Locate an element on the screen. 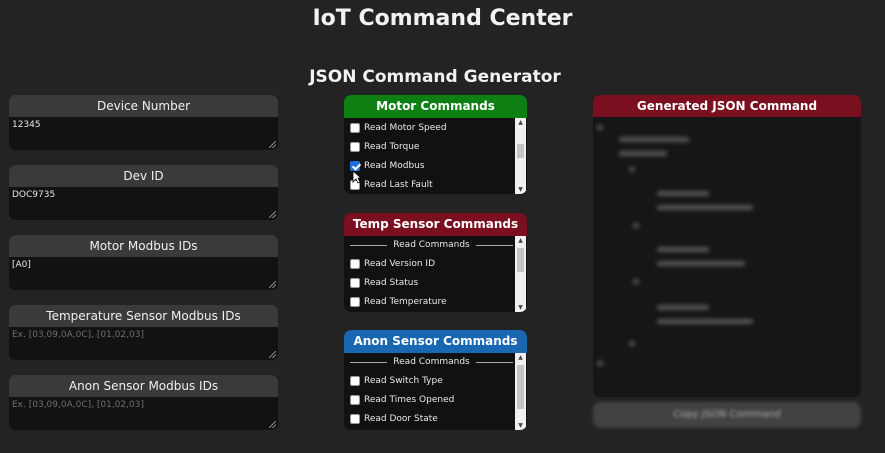  list-item: Read Temperature is located at coordinates (431, 301).